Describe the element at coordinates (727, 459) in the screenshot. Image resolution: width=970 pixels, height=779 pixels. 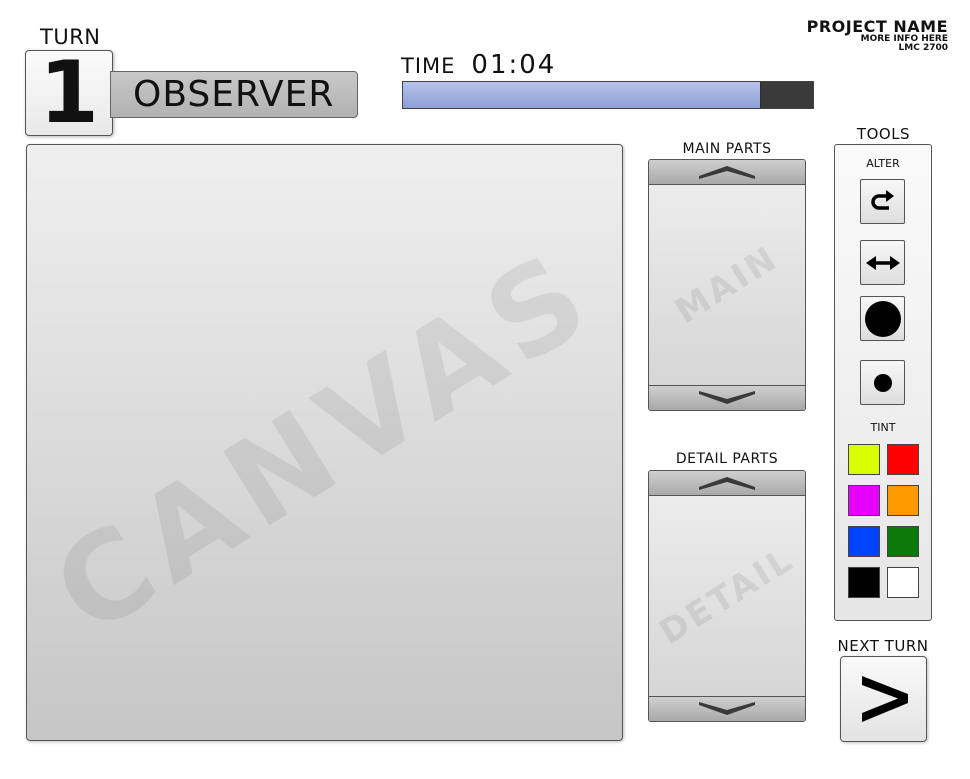
I see `detail-parts-title: DETAIL PARTS` at that location.